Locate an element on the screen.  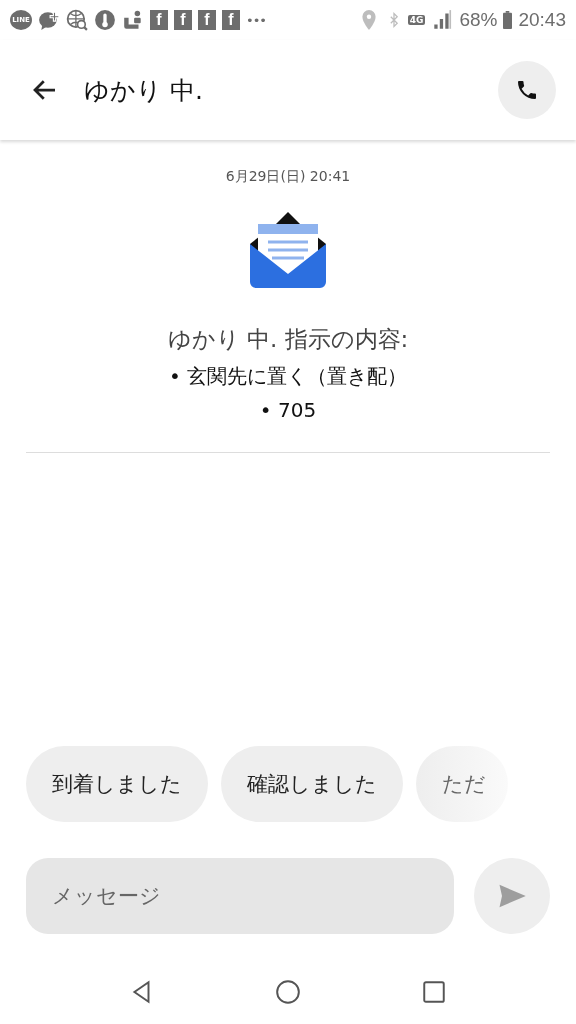
more-notifications-icon: ••• is located at coordinates (256, 20).